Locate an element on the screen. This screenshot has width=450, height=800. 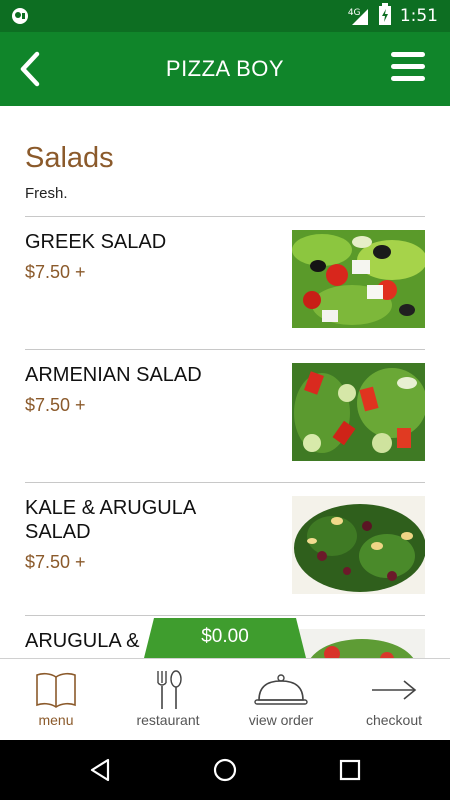
nav-view-order: view order is located at coordinates (281, 700).